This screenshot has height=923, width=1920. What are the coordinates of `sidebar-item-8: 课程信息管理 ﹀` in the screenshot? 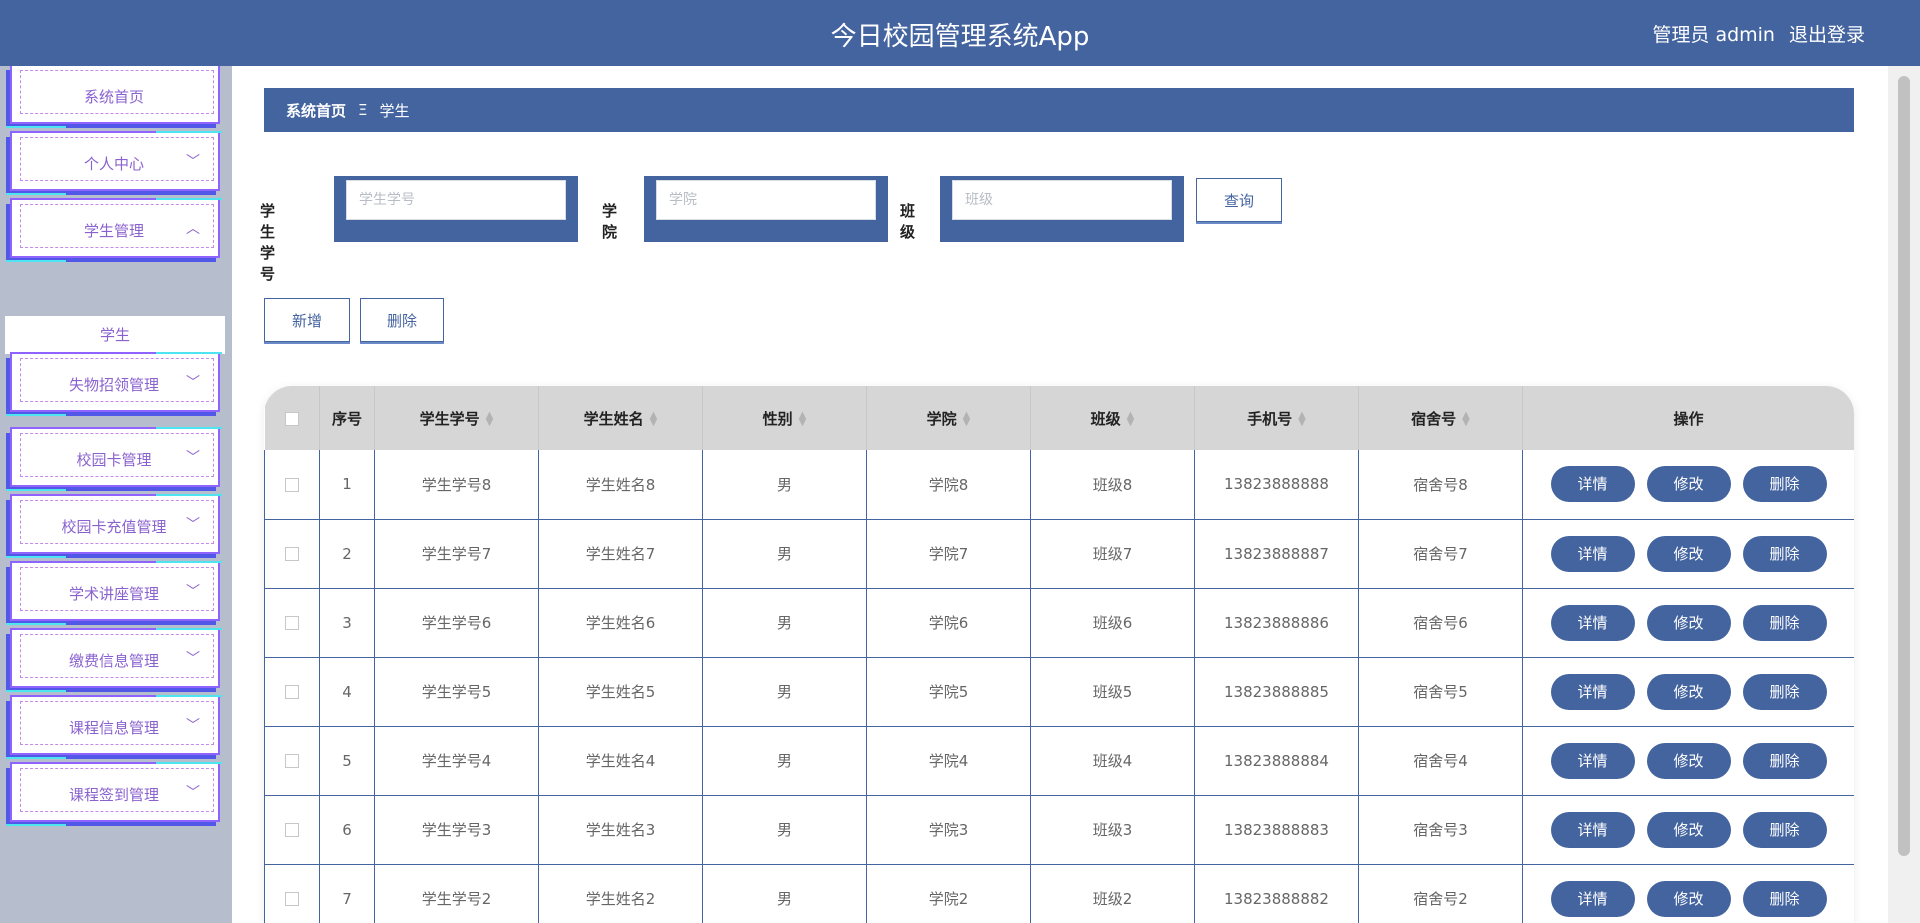 It's located at (114, 728).